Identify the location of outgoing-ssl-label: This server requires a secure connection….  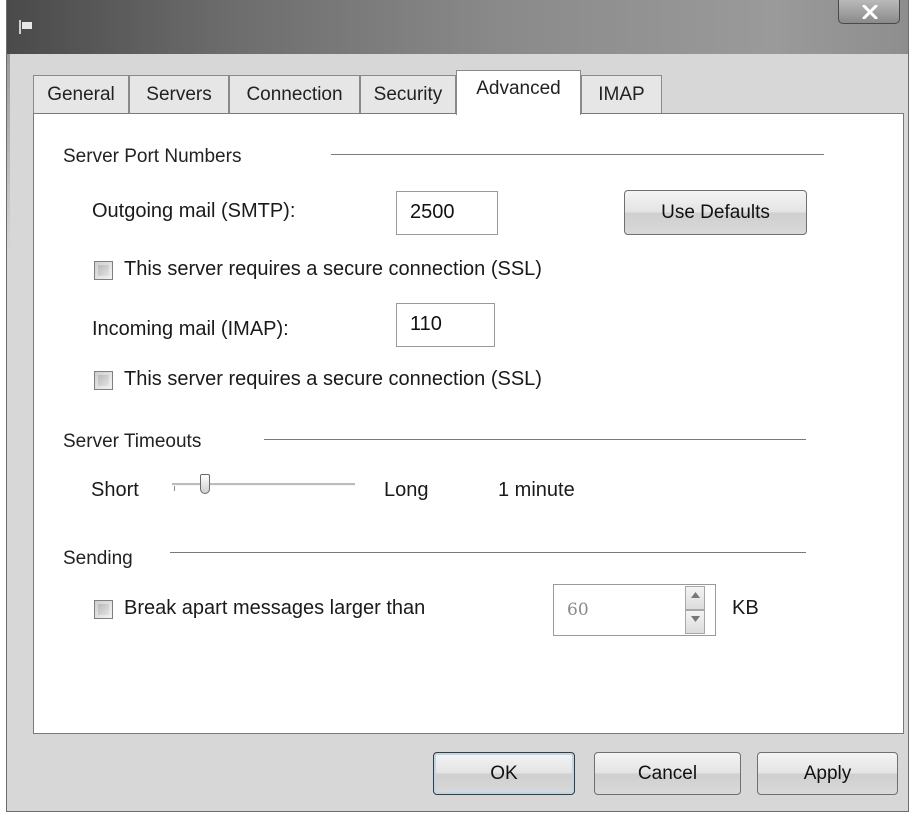
(333, 269).